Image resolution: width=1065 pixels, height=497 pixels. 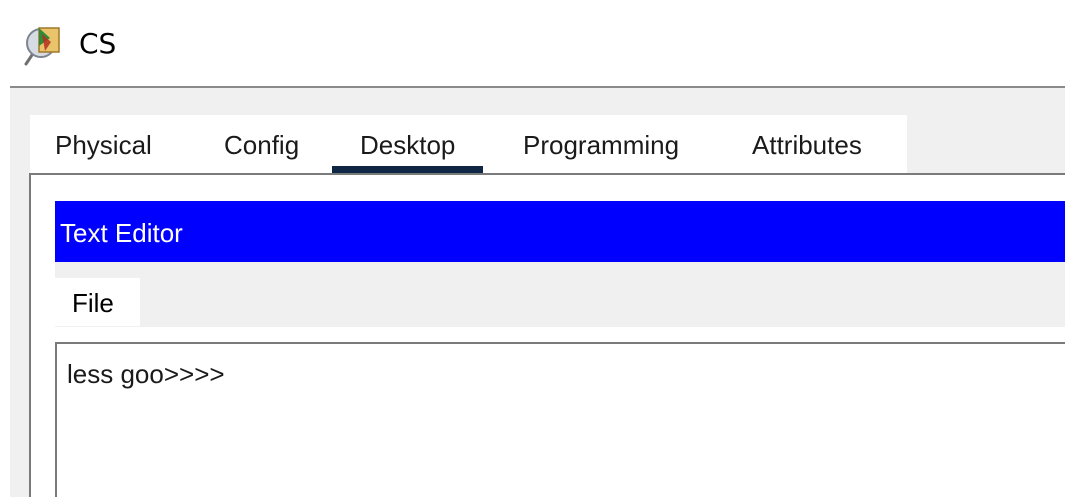 What do you see at coordinates (560, 294) in the screenshot?
I see `editor-menubar: File` at bounding box center [560, 294].